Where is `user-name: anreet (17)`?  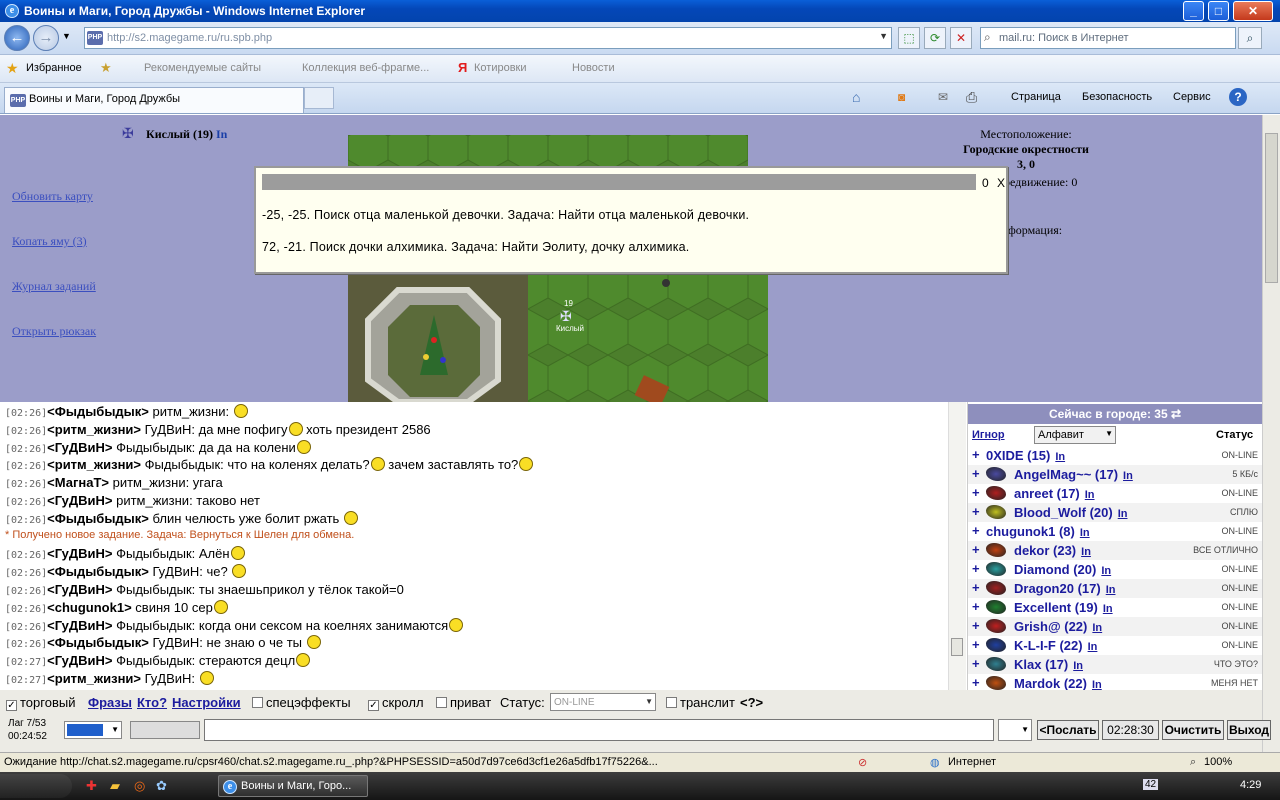 user-name: anreet (17) is located at coordinates (1047, 493).